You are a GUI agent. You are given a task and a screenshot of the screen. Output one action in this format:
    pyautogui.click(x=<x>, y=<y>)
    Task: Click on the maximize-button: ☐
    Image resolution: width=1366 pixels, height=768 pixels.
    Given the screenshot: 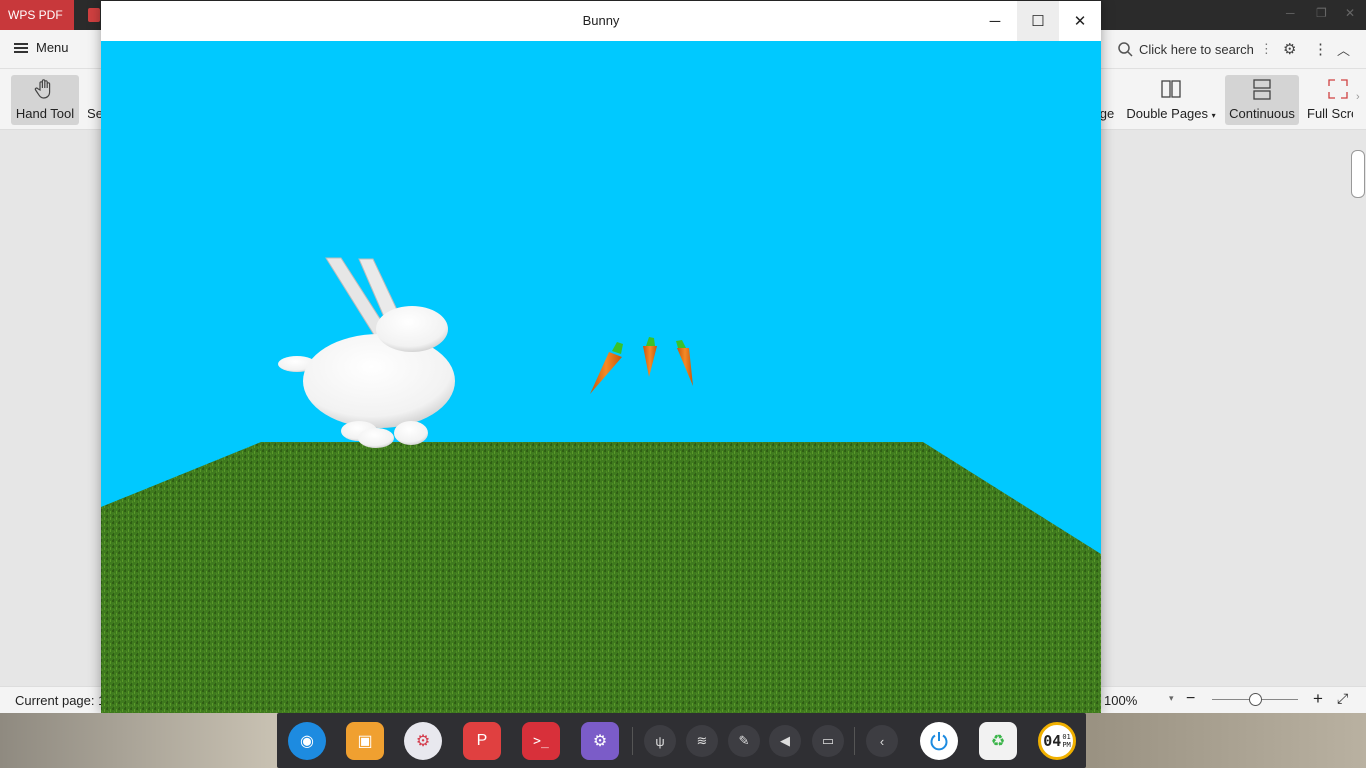 What is the action you would take?
    pyautogui.click(x=1038, y=21)
    